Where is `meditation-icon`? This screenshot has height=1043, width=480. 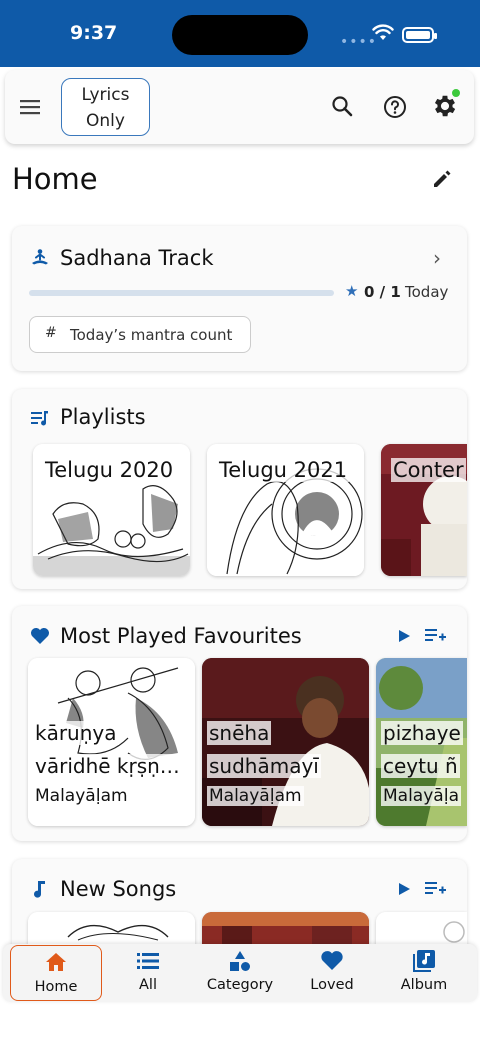 meditation-icon is located at coordinates (40, 257).